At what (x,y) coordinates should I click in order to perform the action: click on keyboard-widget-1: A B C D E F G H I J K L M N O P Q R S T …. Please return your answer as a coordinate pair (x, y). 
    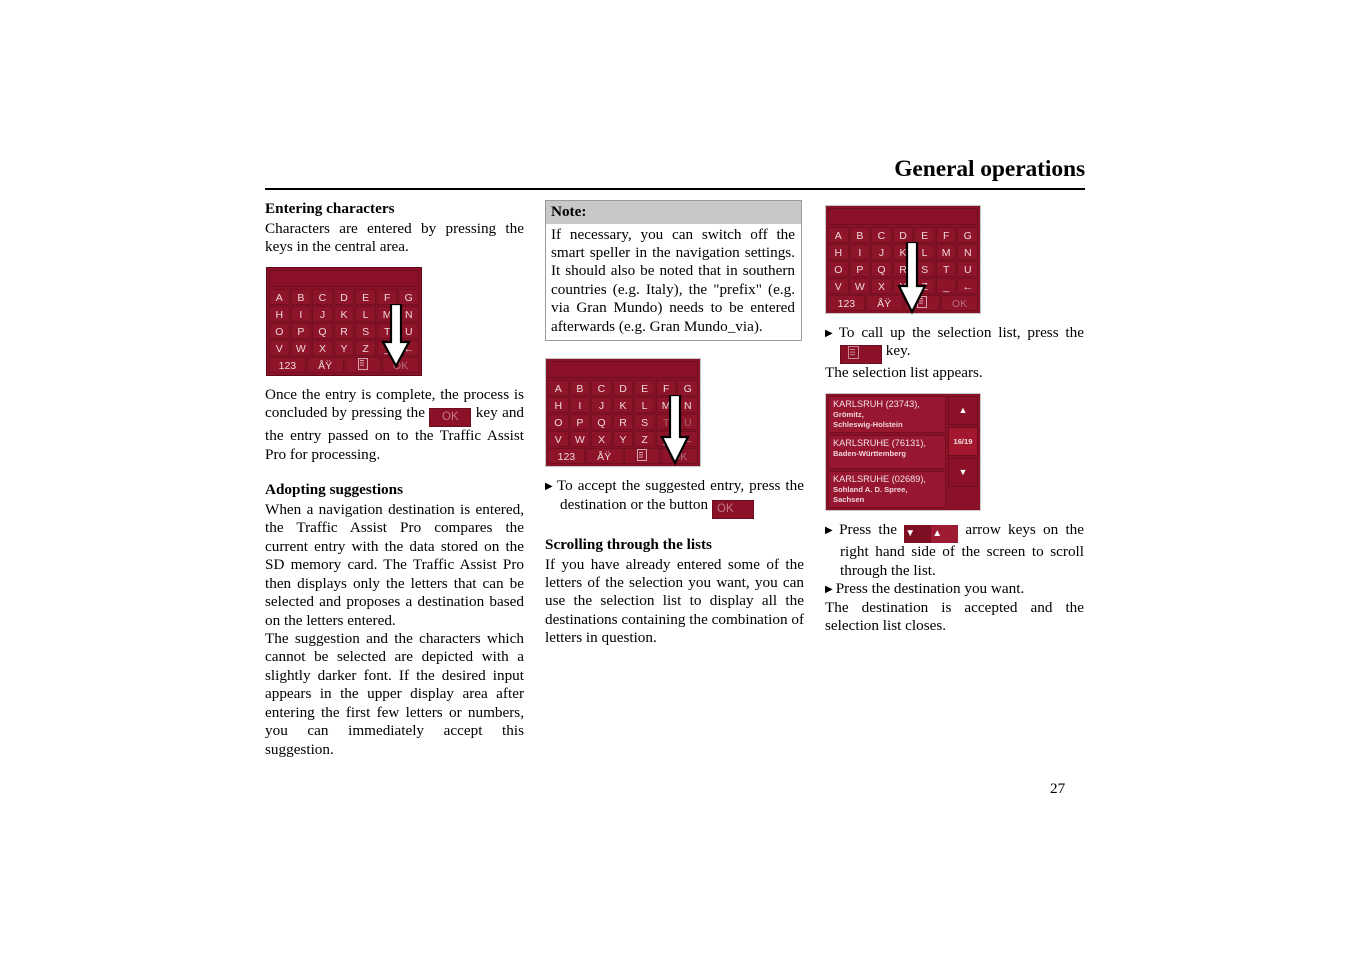
    Looking at the image, I should click on (344, 321).